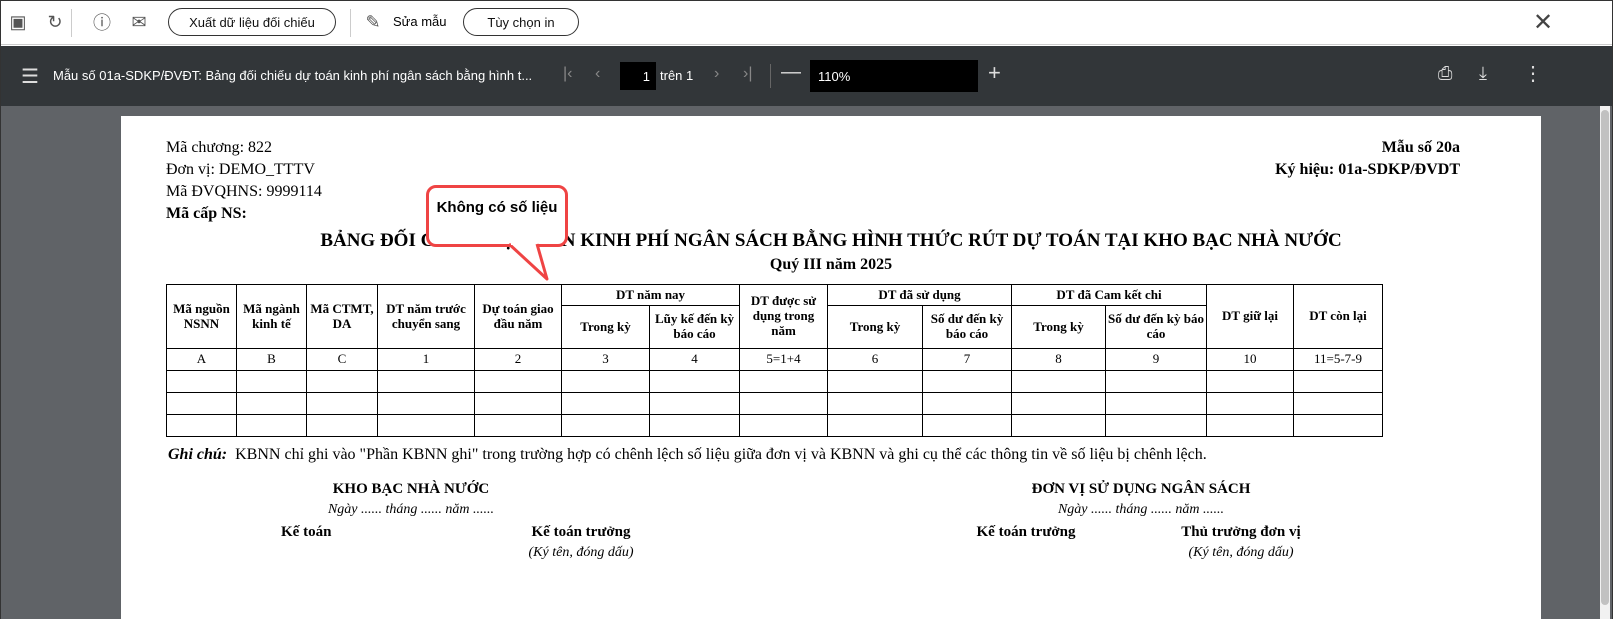 Image resolution: width=1613 pixels, height=619 pixels. I want to click on code-cell: 9, so click(1156, 359).